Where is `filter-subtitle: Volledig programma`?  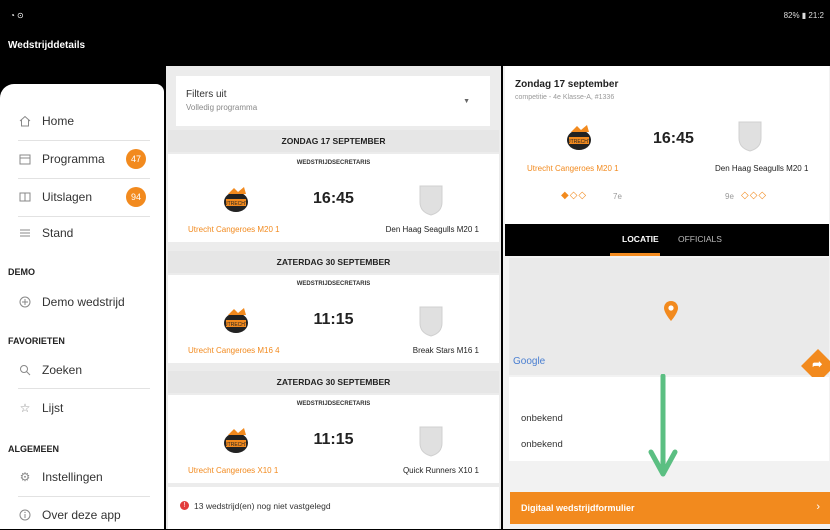
filter-subtitle: Volledig programma is located at coordinates (222, 107).